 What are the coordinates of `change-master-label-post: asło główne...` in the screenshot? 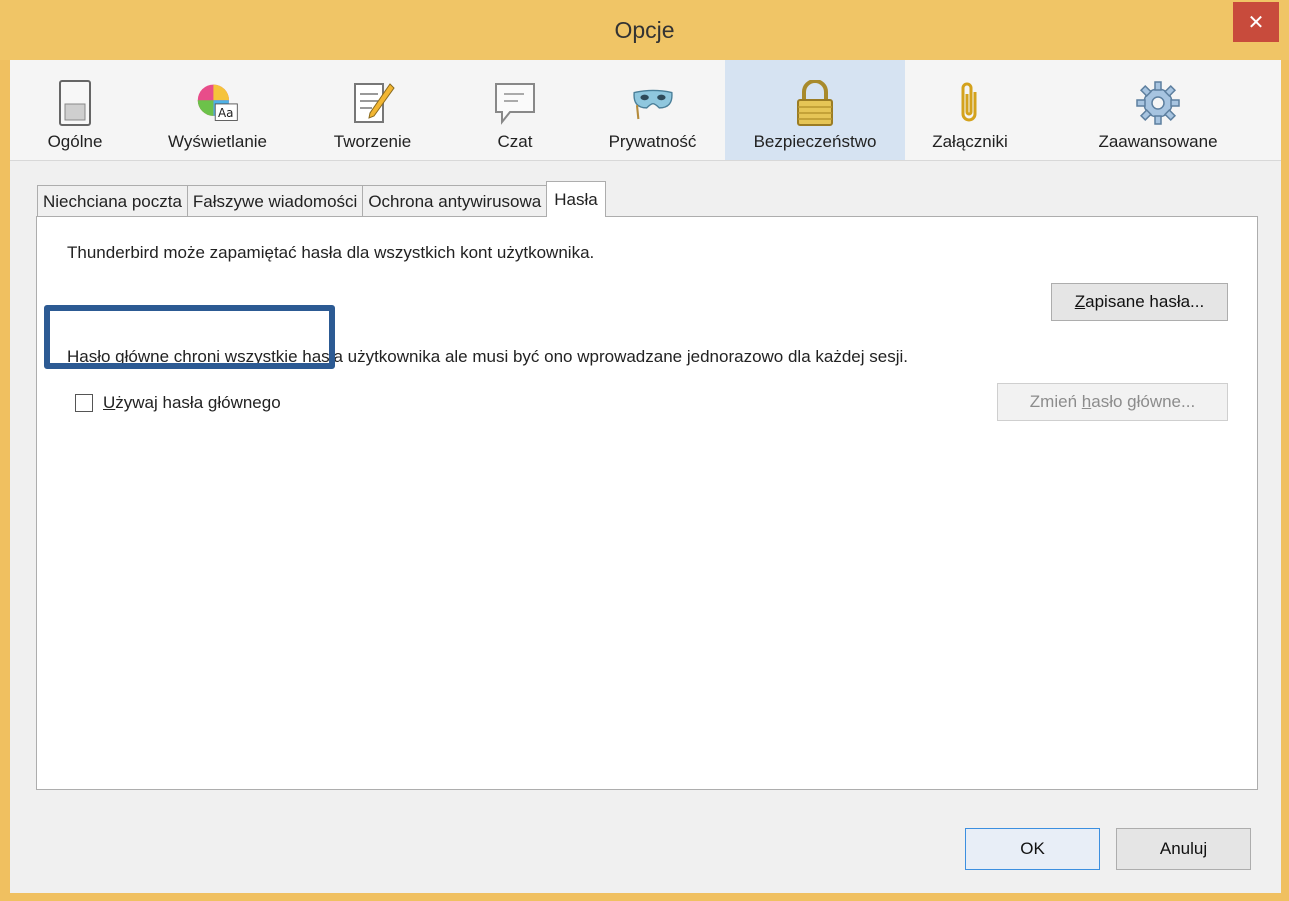 It's located at (1143, 401).